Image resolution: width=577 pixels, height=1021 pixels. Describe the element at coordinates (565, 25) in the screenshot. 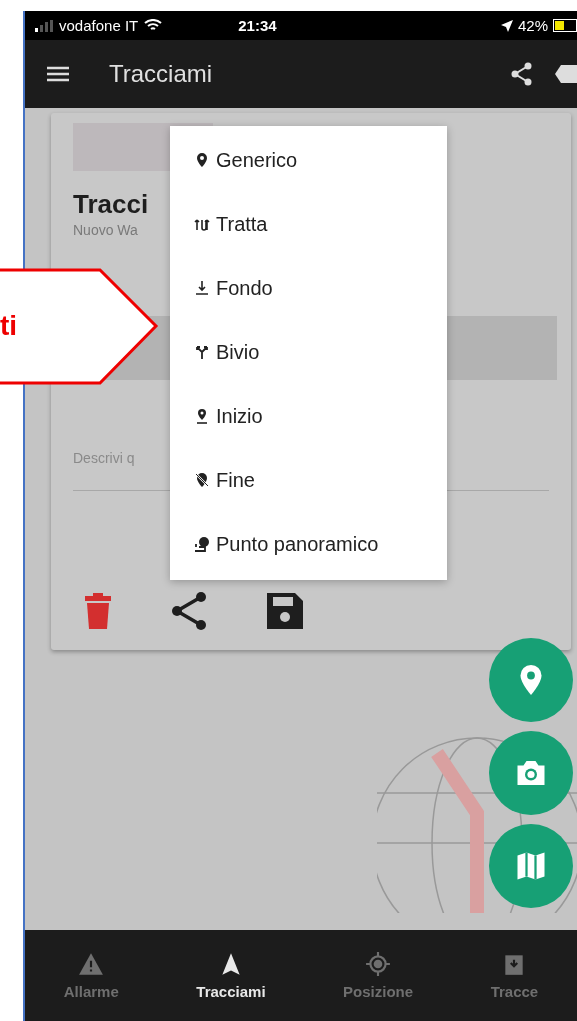

I see `battery-icon` at that location.